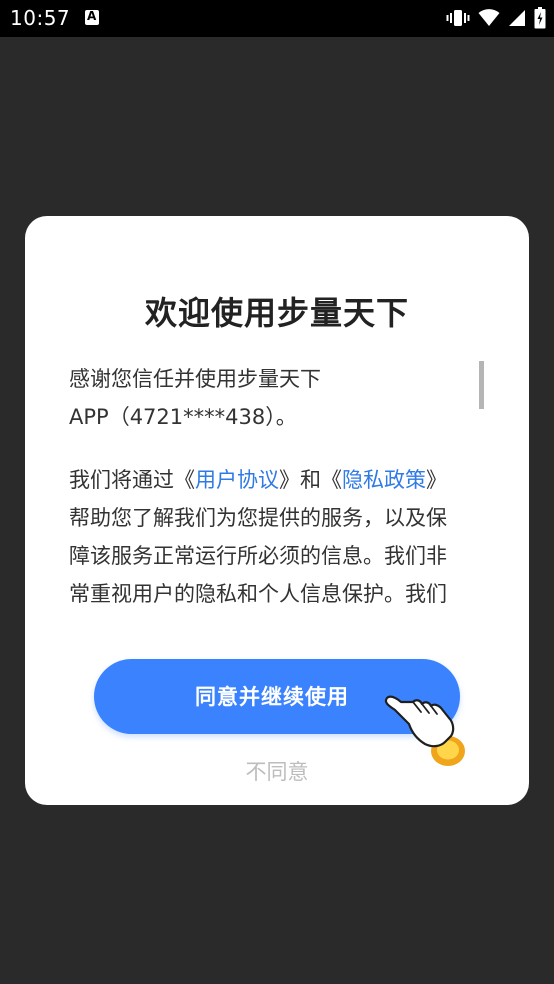 Image resolution: width=554 pixels, height=984 pixels. I want to click on policy-line-1: 我们将通过《用户协议》和《隐私政策》, so click(283, 480).